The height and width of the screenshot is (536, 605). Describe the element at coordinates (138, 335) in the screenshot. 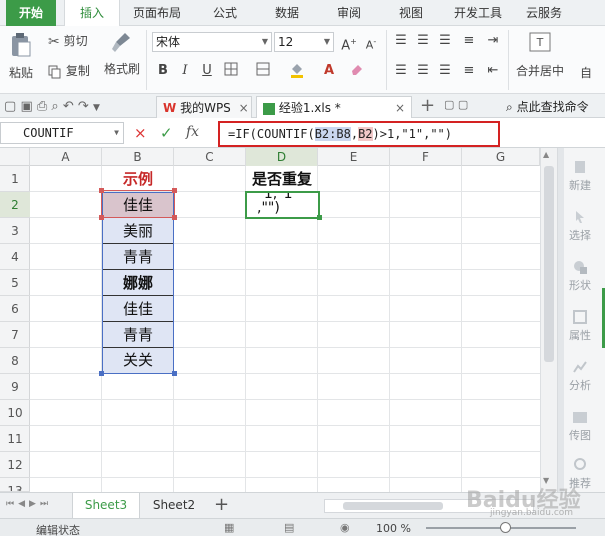

I see `cell-b7: 青青` at that location.